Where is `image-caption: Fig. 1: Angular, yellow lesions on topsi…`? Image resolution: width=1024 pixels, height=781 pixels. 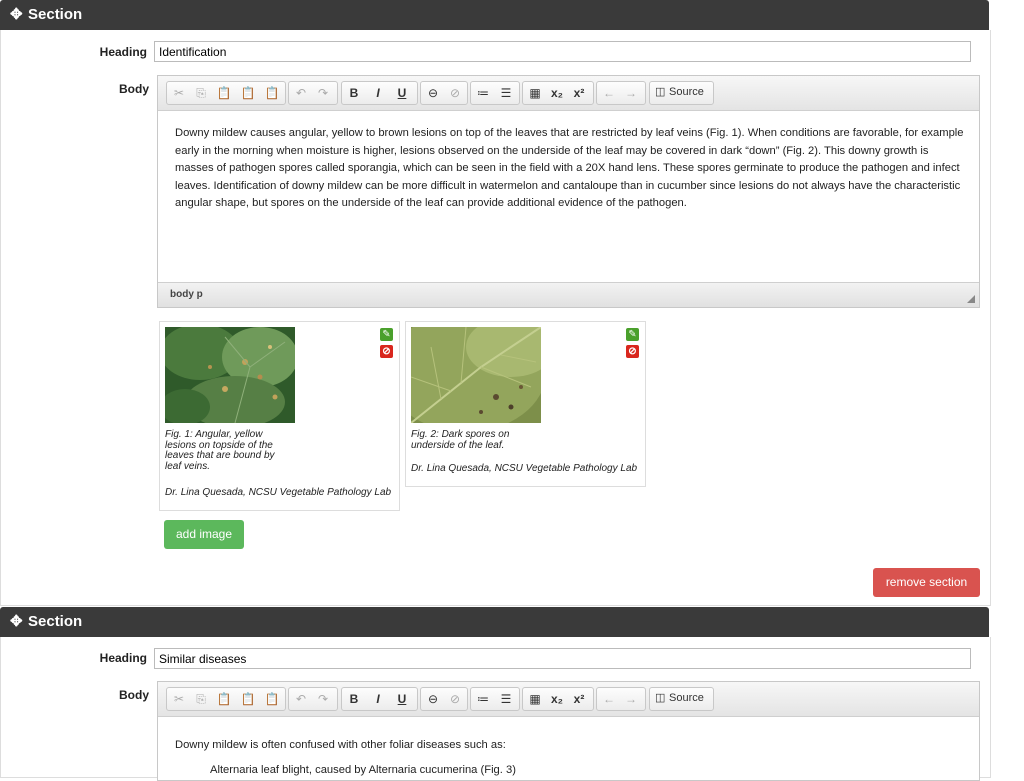 image-caption: Fig. 1: Angular, yellow lesions on topsi… is located at coordinates (220, 450).